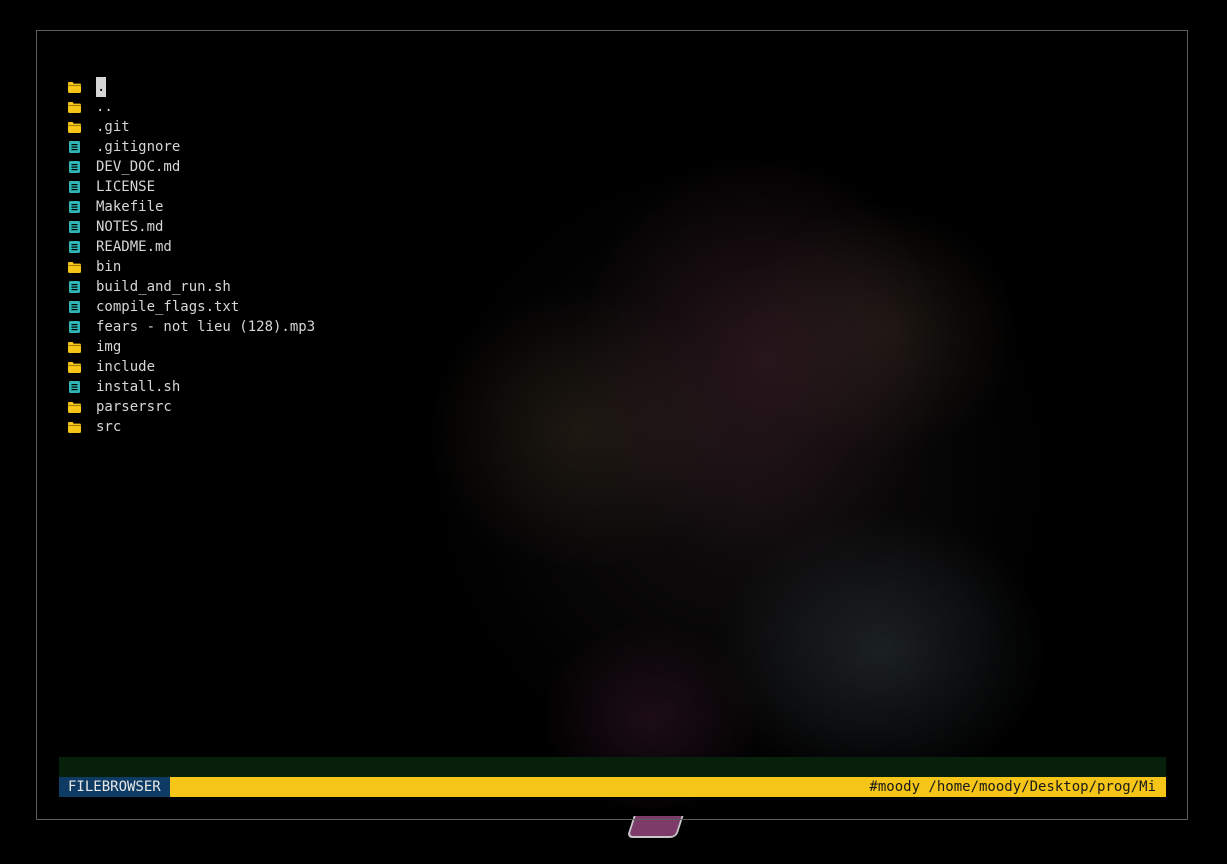  What do you see at coordinates (138, 167) in the screenshot?
I see `entry-name: DEV_DOC.md` at bounding box center [138, 167].